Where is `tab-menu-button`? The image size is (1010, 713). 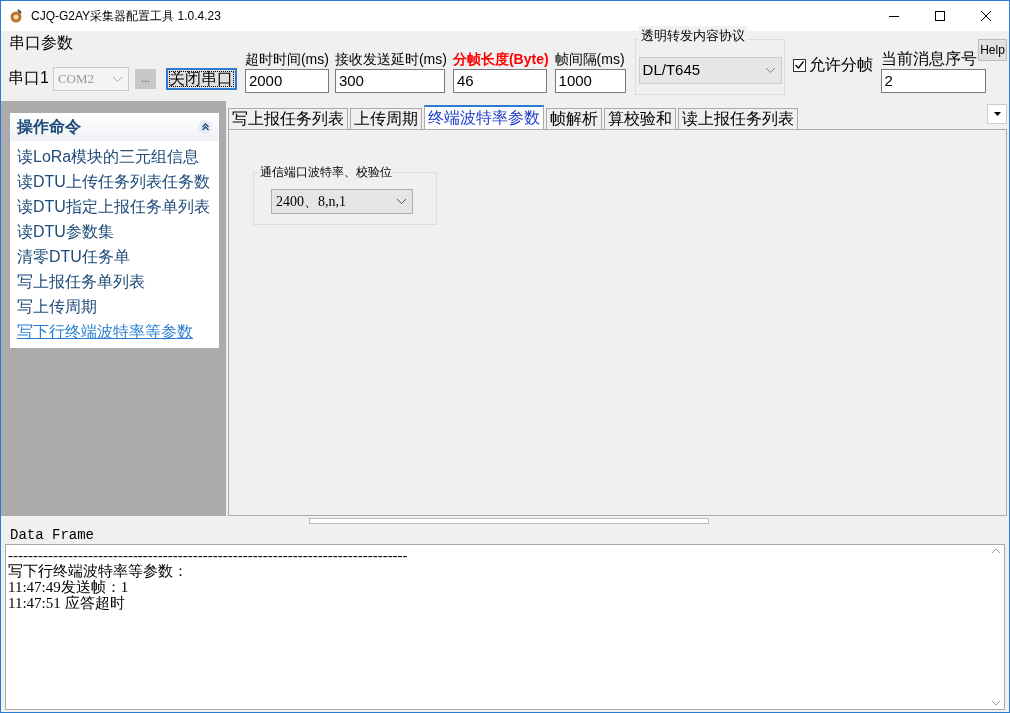
tab-menu-button is located at coordinates (997, 114).